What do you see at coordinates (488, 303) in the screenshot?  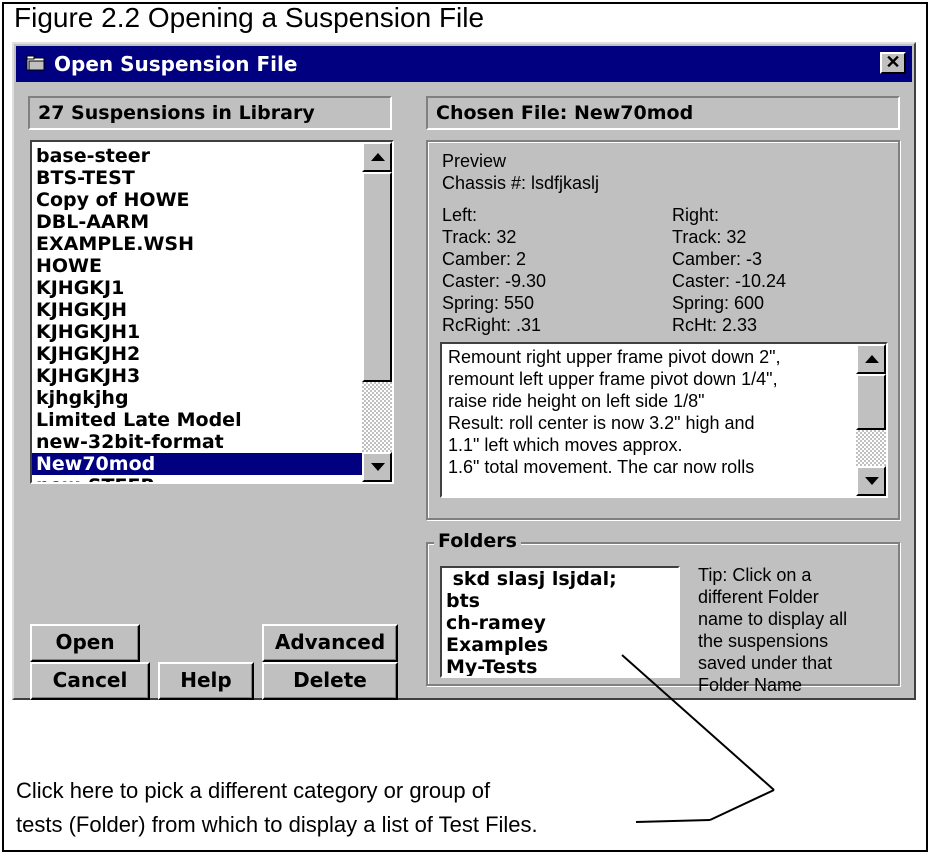 I see `left-spec: Spring: 550` at bounding box center [488, 303].